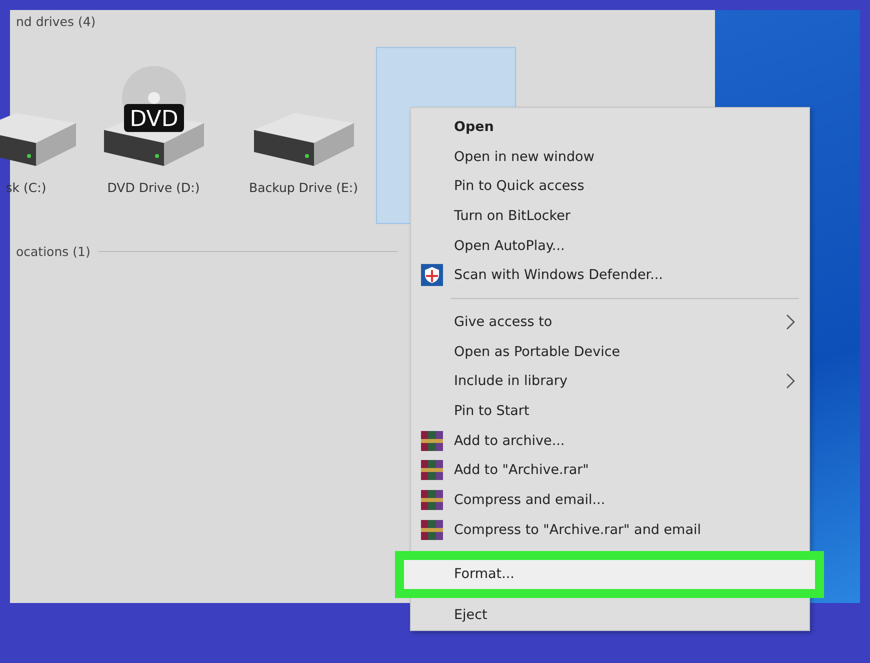 The image size is (870, 663). What do you see at coordinates (56, 21) in the screenshot?
I see `section-header: nd drives (4)` at bounding box center [56, 21].